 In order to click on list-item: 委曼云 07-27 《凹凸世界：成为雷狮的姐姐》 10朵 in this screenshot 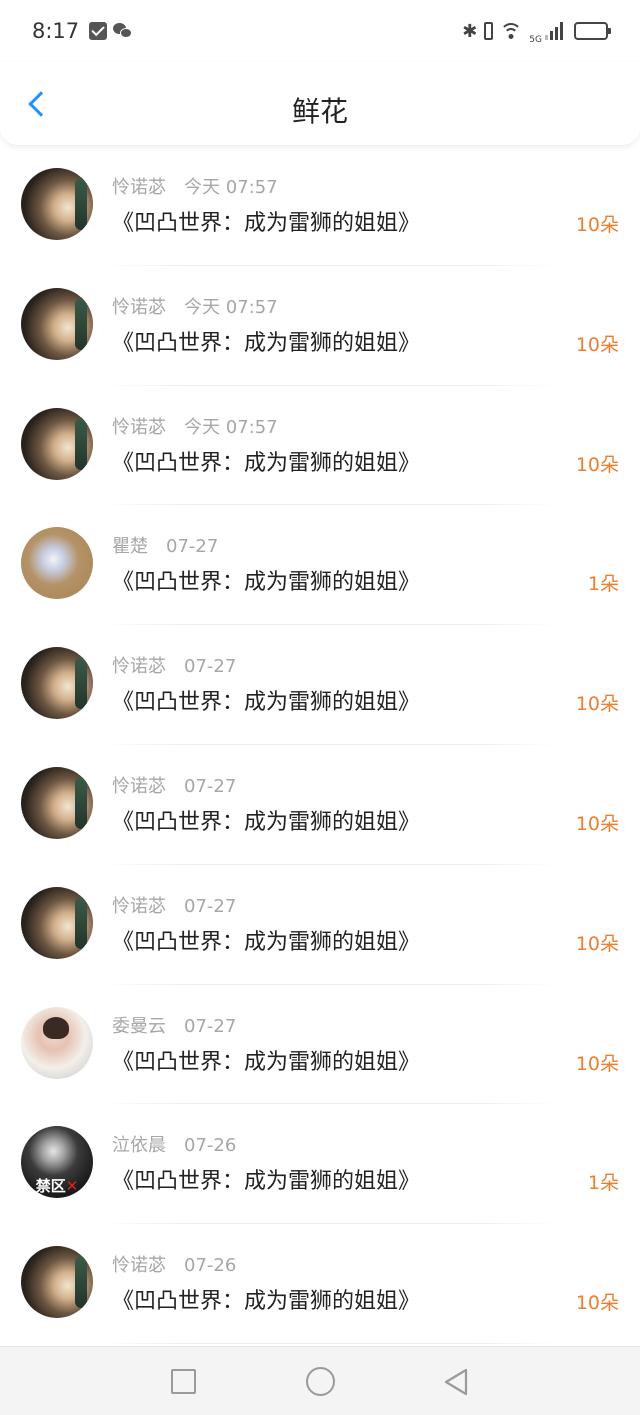, I will do `click(320, 1045)`.